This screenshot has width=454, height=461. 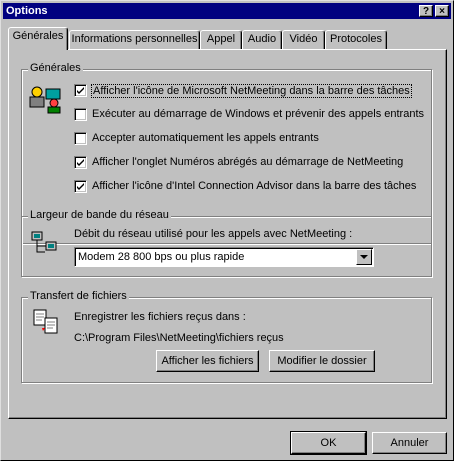 I want to click on tab-informations-personnelles: Informations personnelles, so click(x=134, y=39).